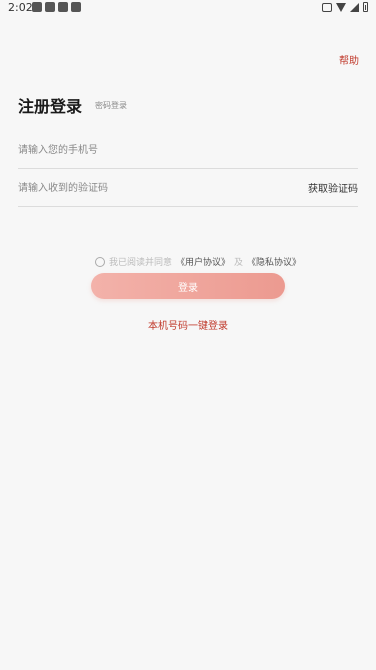 This screenshot has width=376, height=670. Describe the element at coordinates (20, 7) in the screenshot. I see `status-time: 2:02` at that location.